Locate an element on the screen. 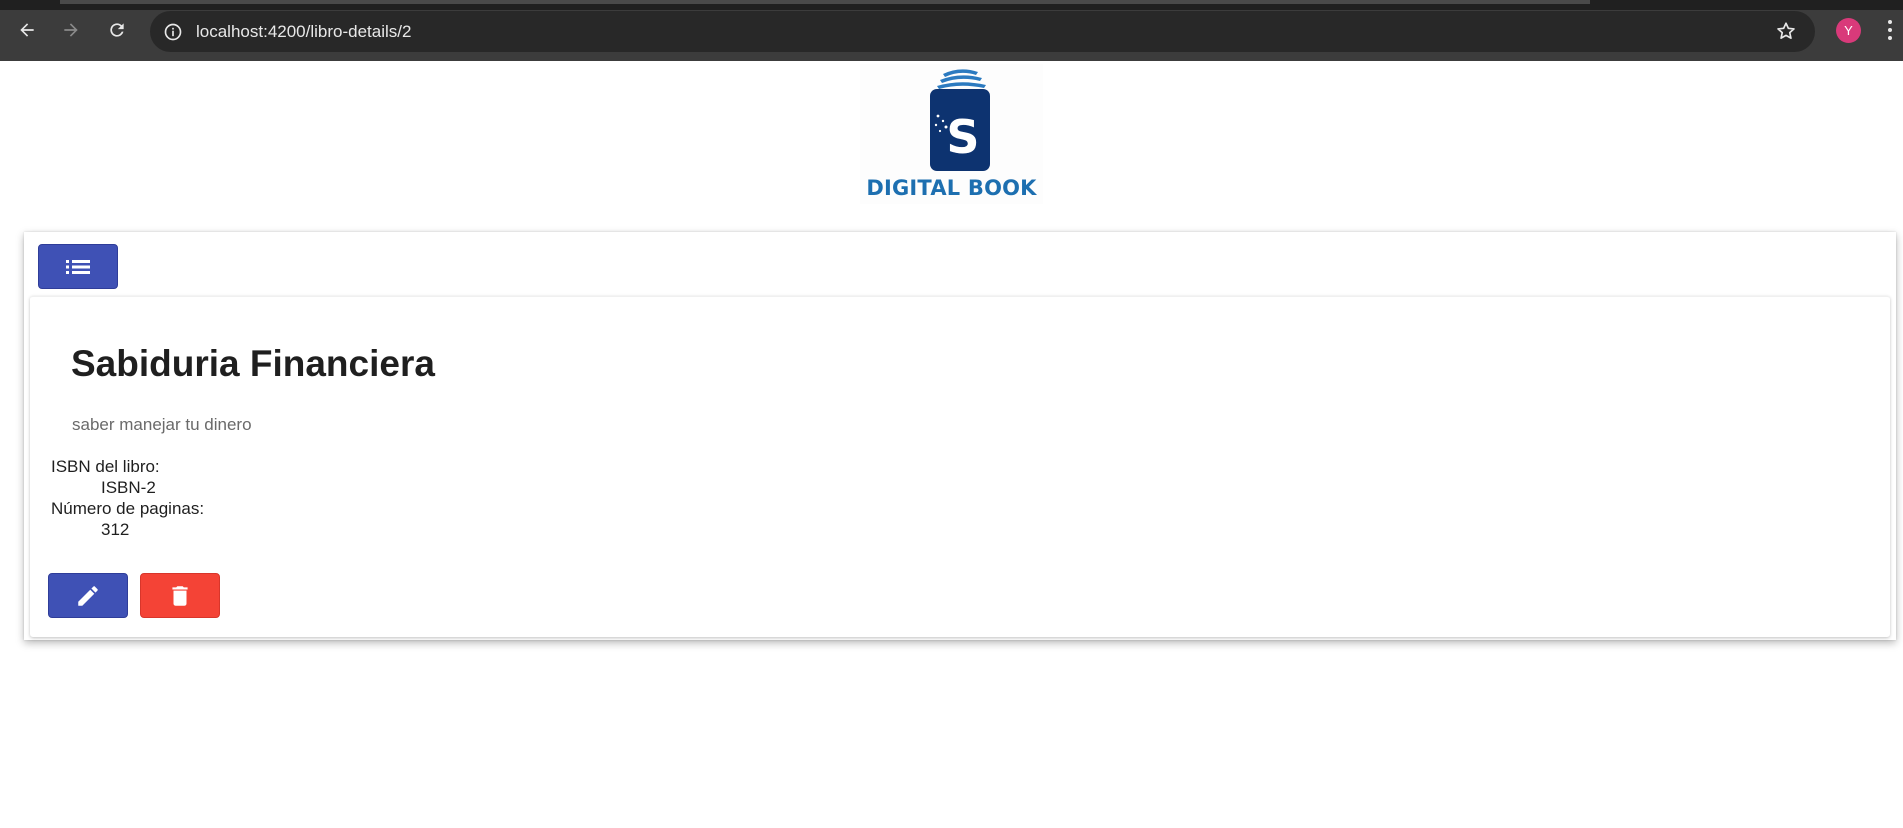  tab-strip is located at coordinates (951, 5).